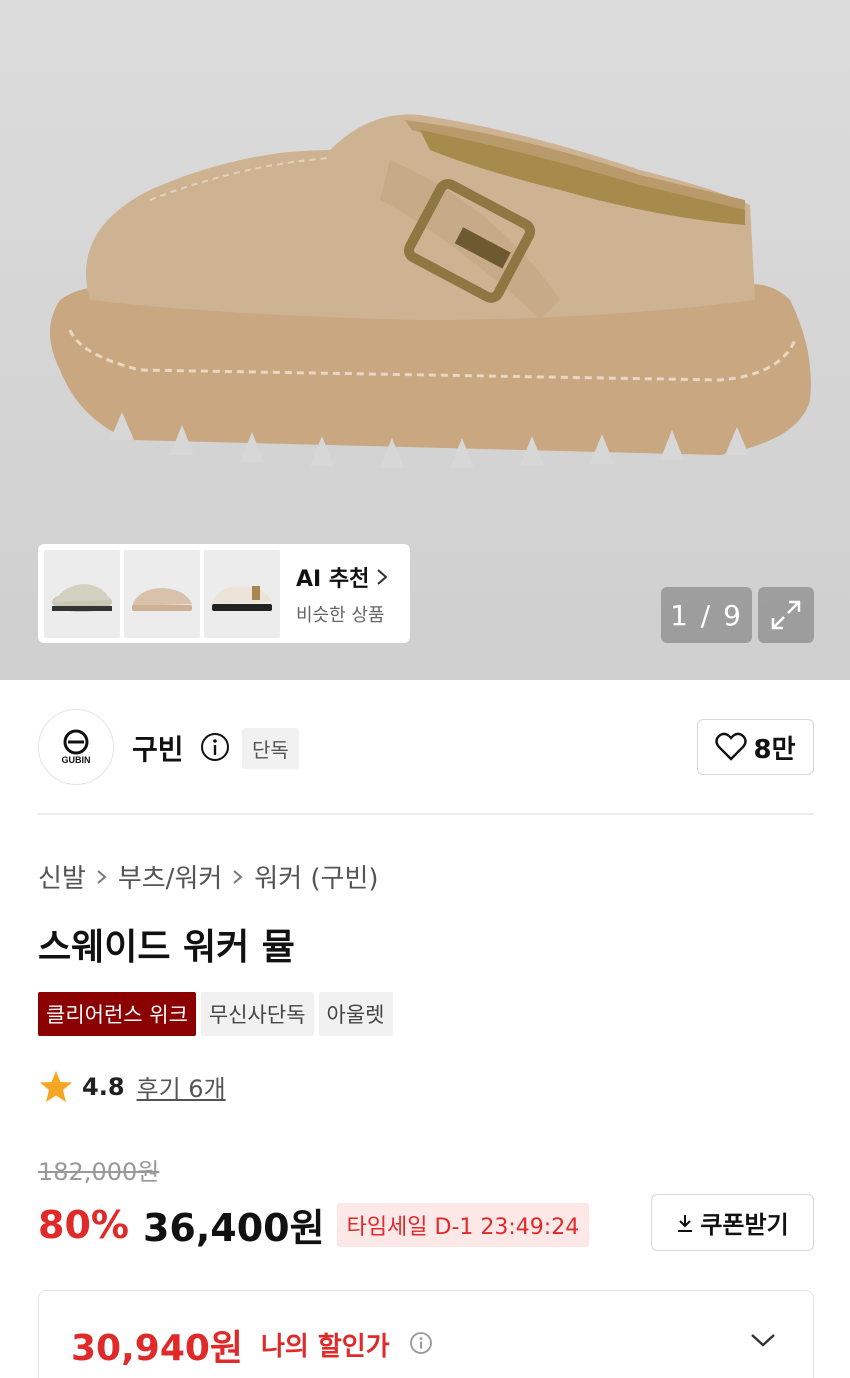  Describe the element at coordinates (763, 1340) in the screenshot. I see `chevron-down-icon` at that location.